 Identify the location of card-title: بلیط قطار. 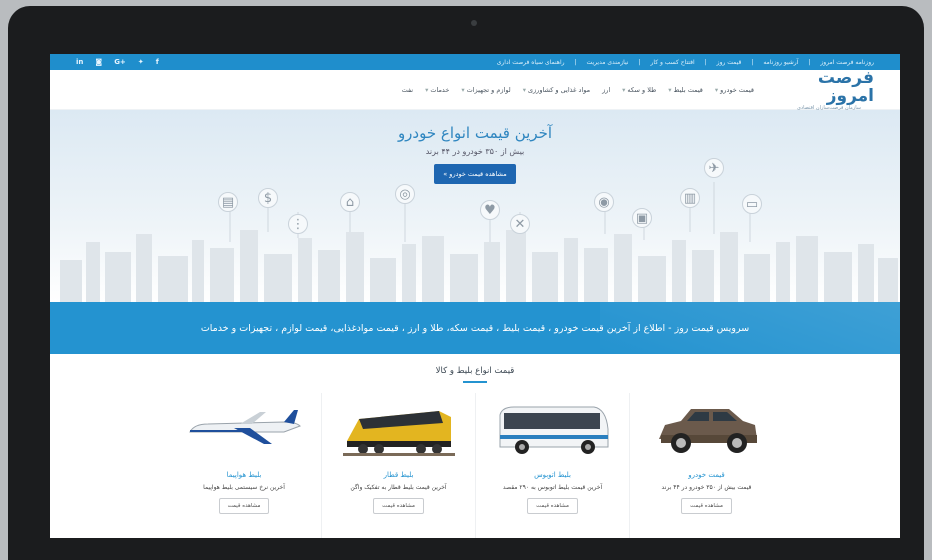
(398, 475).